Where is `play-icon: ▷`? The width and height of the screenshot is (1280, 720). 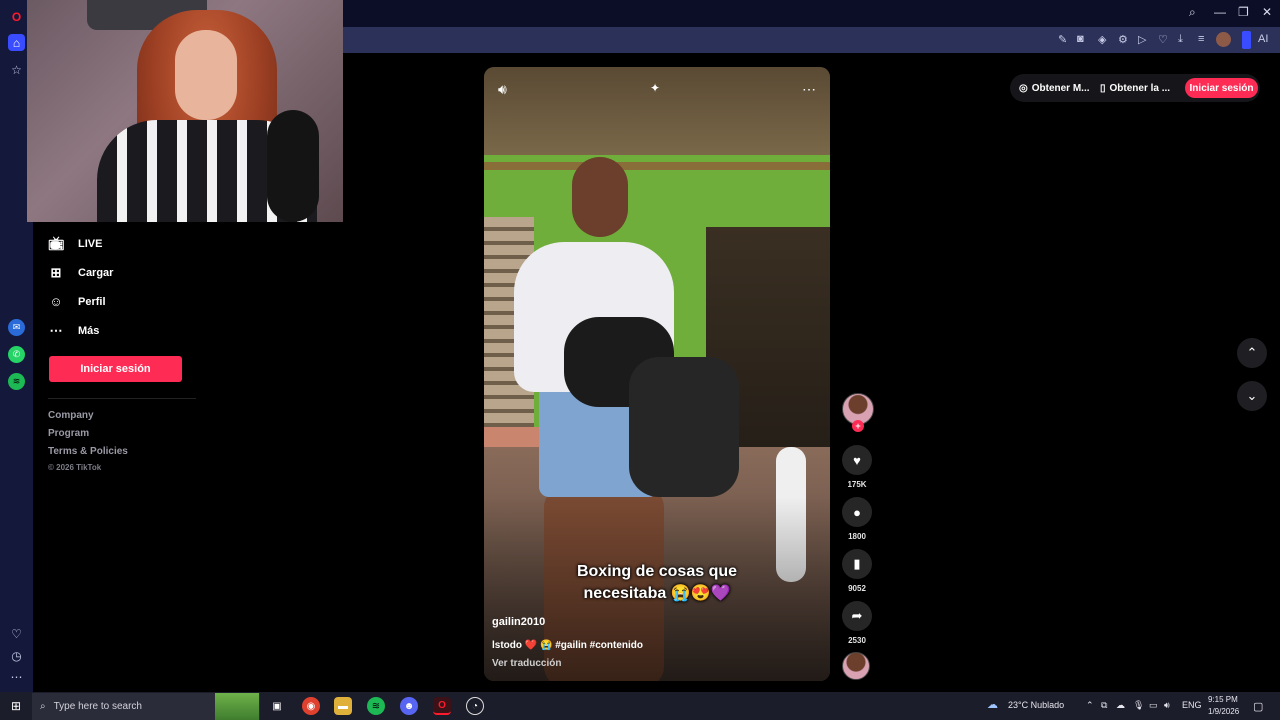
play-icon: ▷ is located at coordinates (1142, 39).